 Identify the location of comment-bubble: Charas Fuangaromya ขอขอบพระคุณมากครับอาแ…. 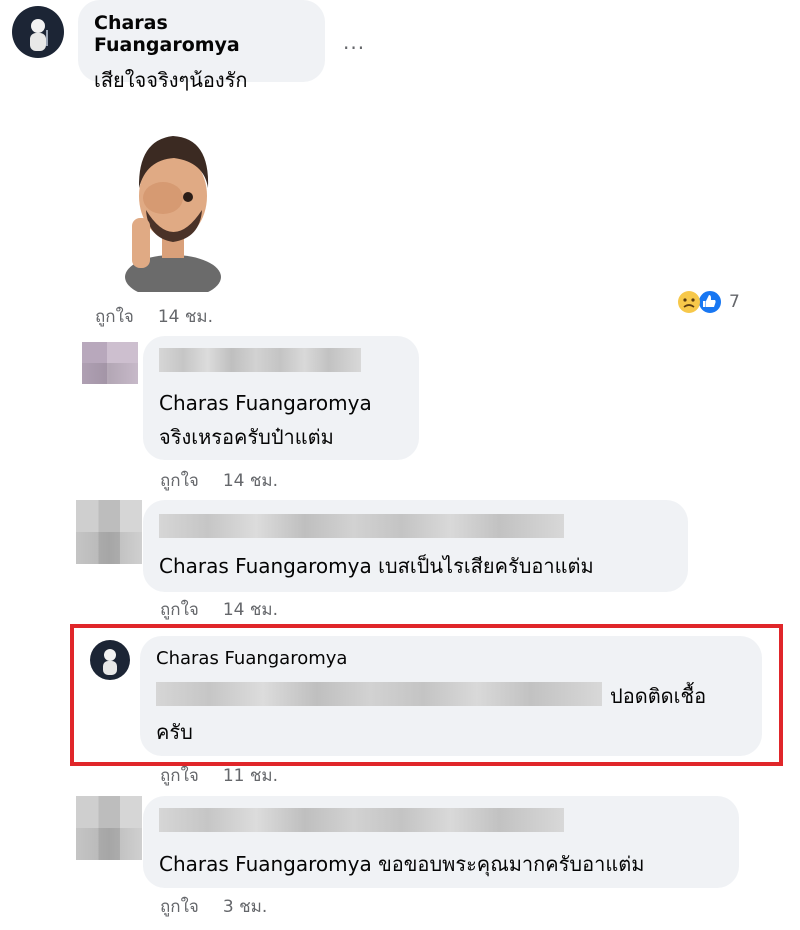
(441, 842).